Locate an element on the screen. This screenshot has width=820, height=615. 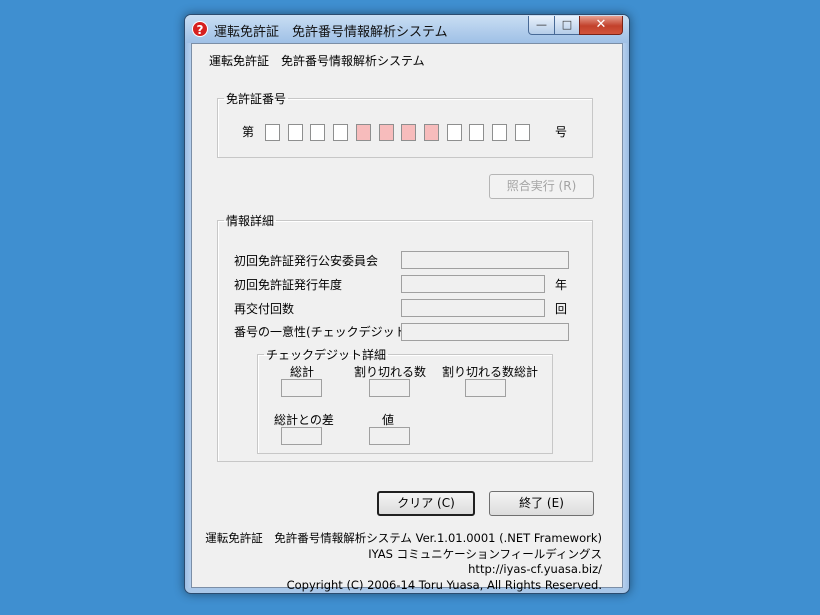
total-field is located at coordinates (301, 388).